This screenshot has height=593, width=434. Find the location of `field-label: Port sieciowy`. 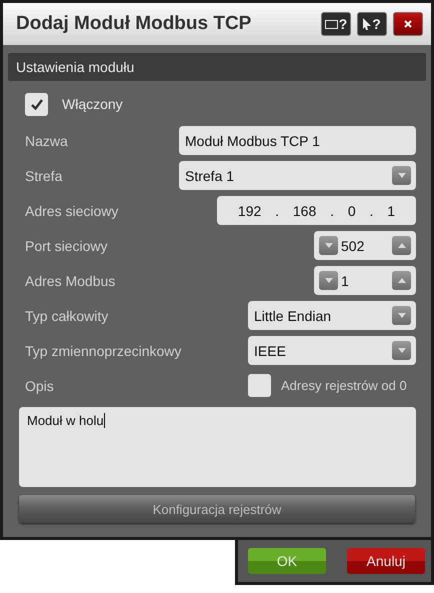

field-label: Port sieciowy is located at coordinates (66, 246).